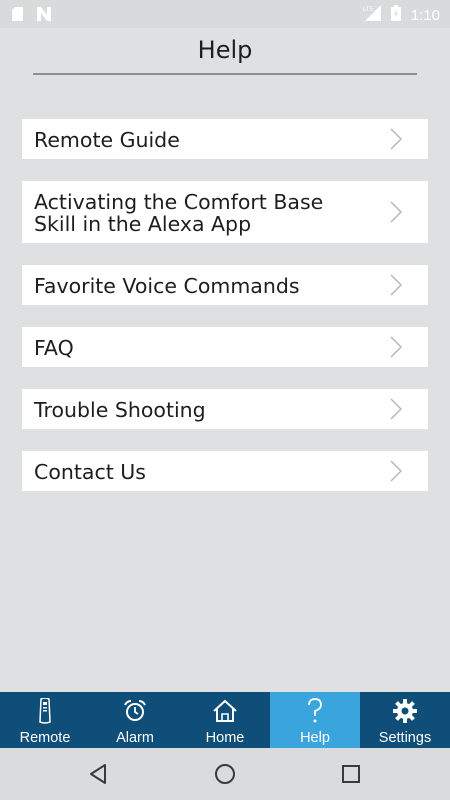 This screenshot has width=450, height=800. What do you see at coordinates (225, 50) in the screenshot?
I see `page-title: Help` at bounding box center [225, 50].